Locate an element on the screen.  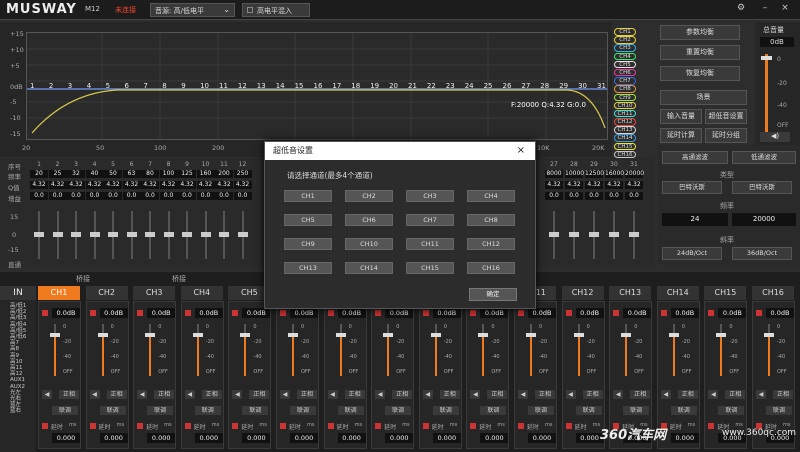
hp-slope-select: 24dB/Oct is located at coordinates (692, 253).